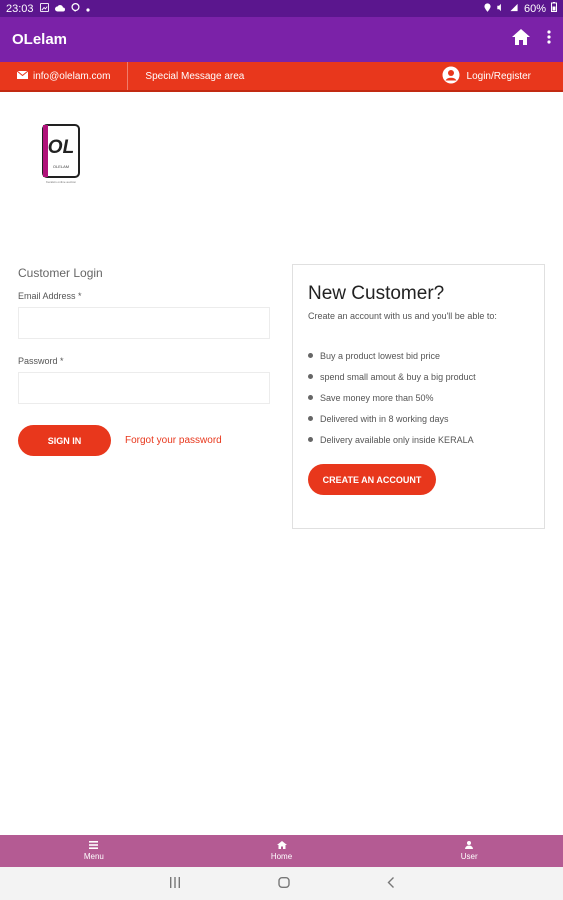  What do you see at coordinates (372, 479) in the screenshot?
I see `create-account-button: CREATE AN ACCOUNT` at bounding box center [372, 479].